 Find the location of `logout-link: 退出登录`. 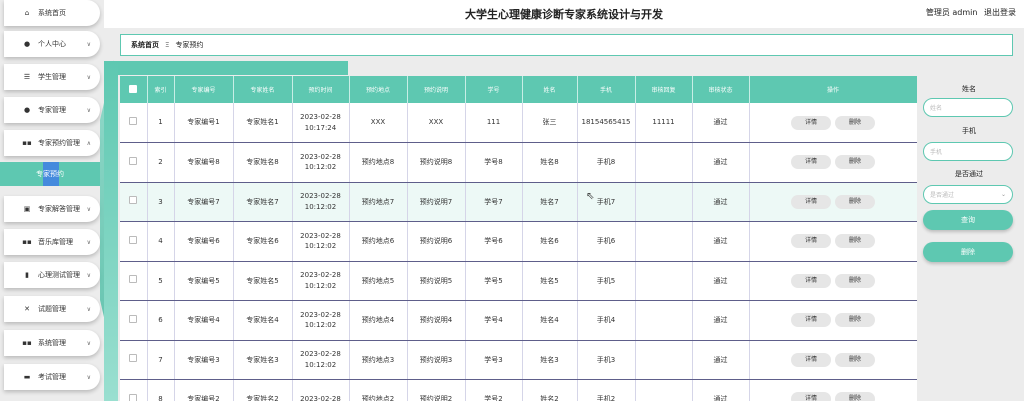

logout-link: 退出登录 is located at coordinates (1000, 12).